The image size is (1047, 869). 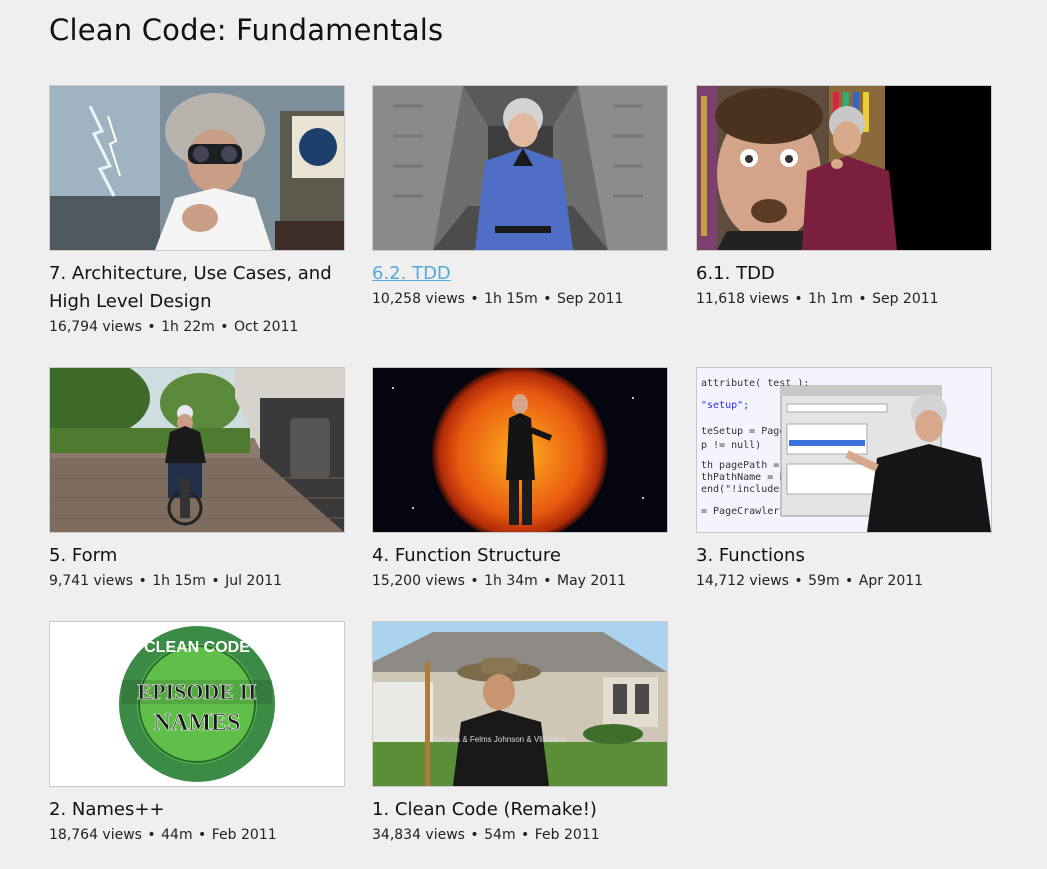 What do you see at coordinates (177, 835) in the screenshot?
I see `episode-duration: 44m` at bounding box center [177, 835].